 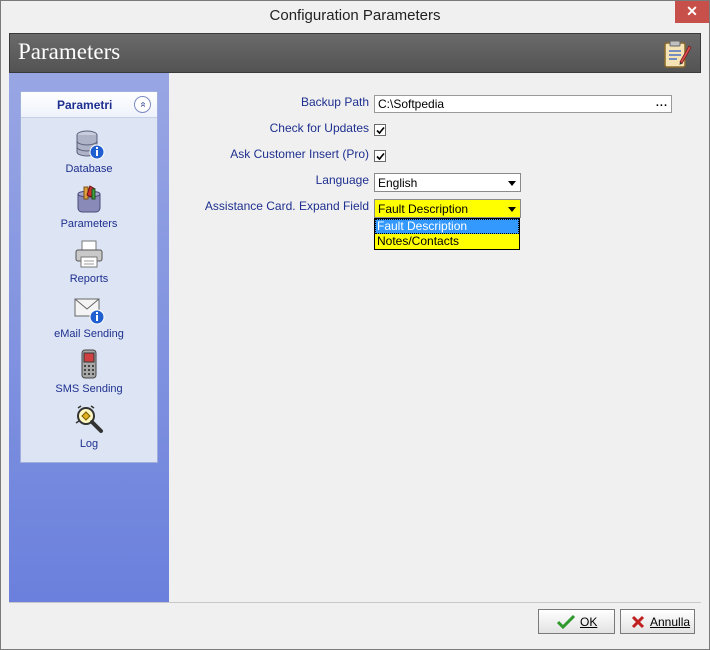 I want to click on check-updates-checkbox, so click(x=380, y=130).